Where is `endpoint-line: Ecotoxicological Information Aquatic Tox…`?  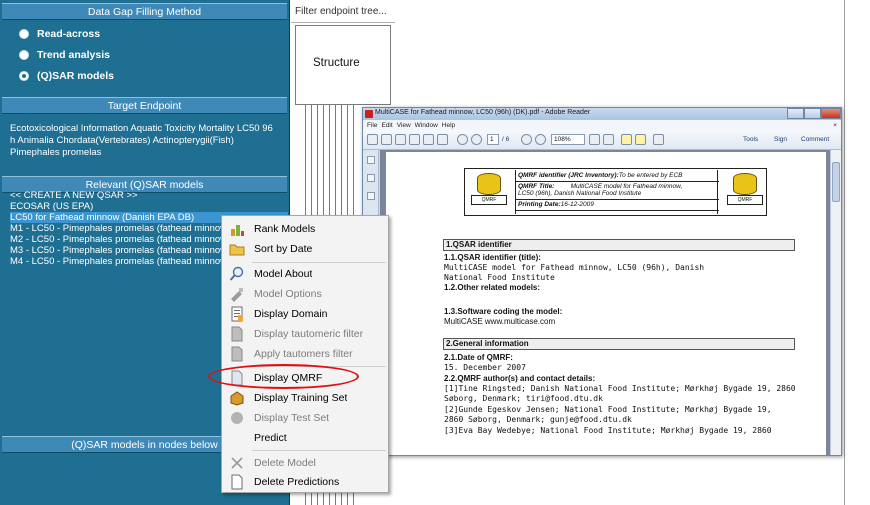 endpoint-line: Ecotoxicological Information Aquatic Tox… is located at coordinates (141, 128).